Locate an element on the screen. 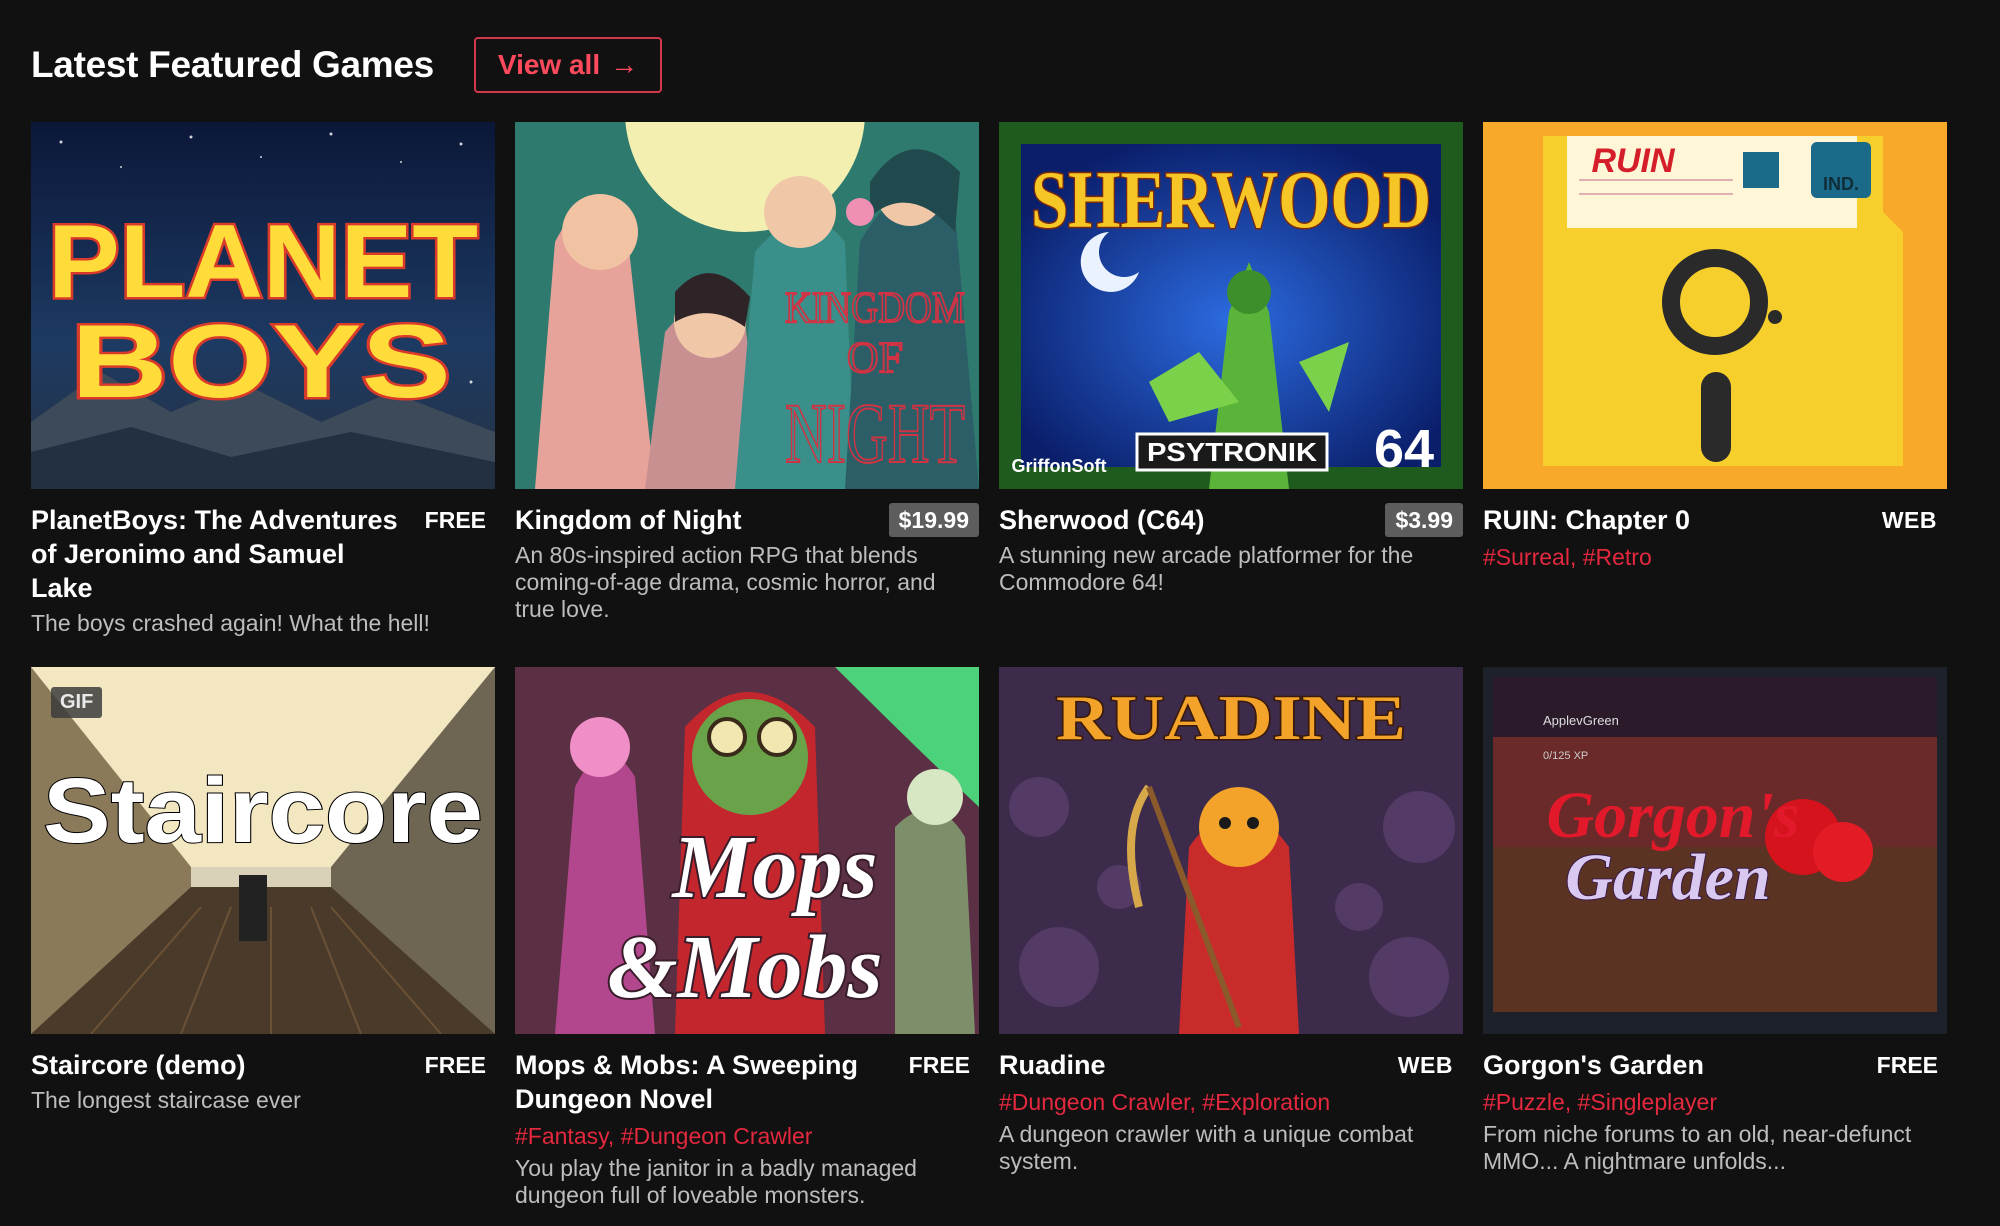 This screenshot has height=1226, width=2000. kingdom-of-night-cover-art: KINGDOM OF NIGHT is located at coordinates (747, 305).